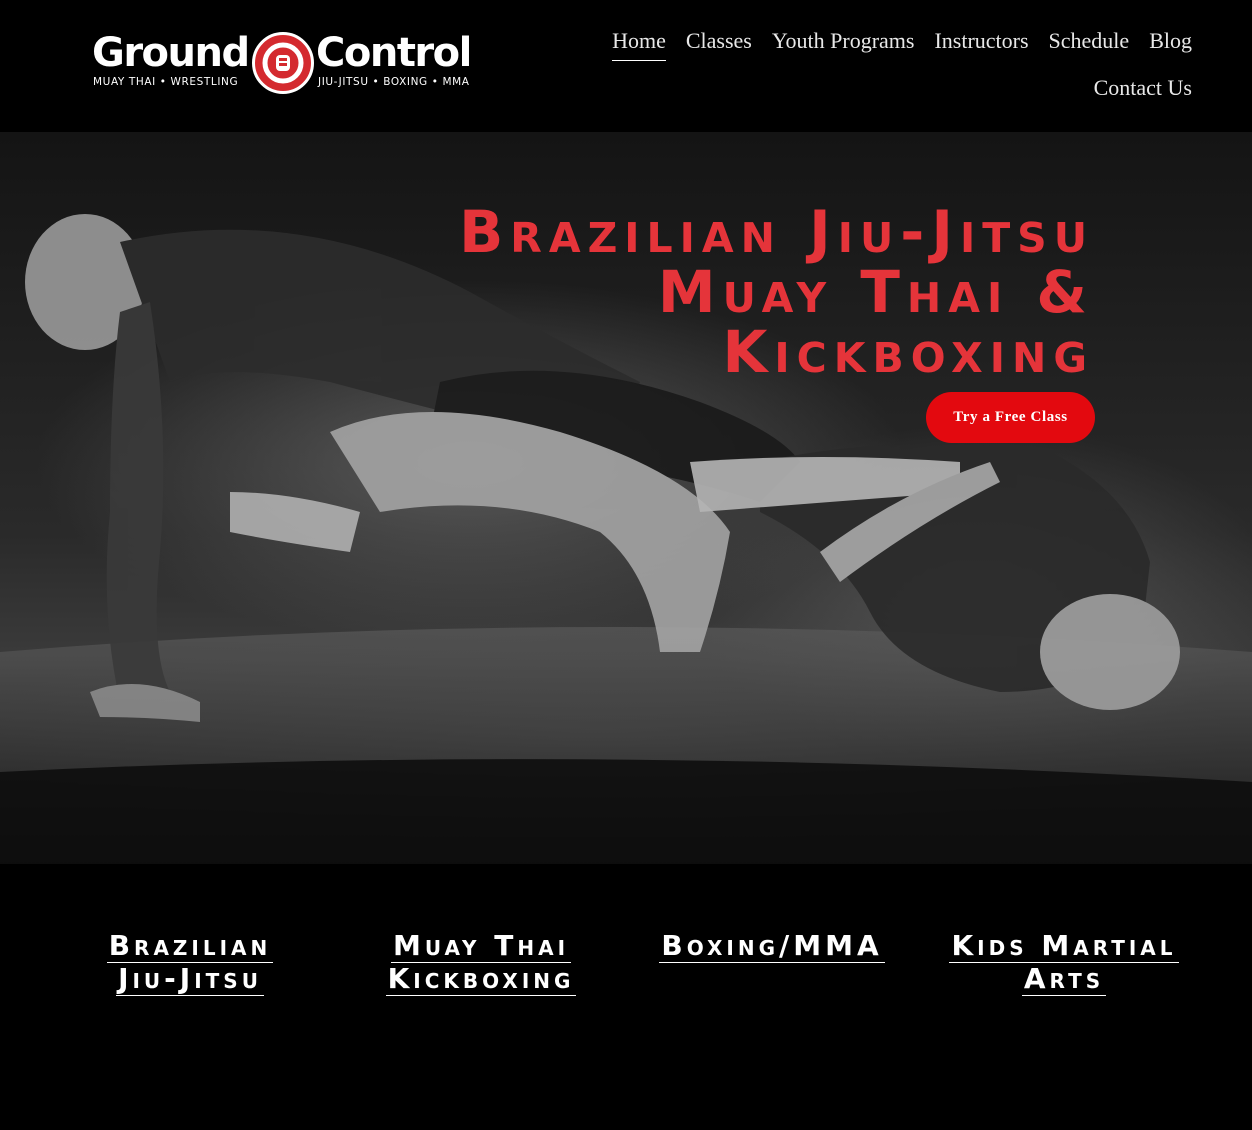 This screenshot has width=1252, height=1130. What do you see at coordinates (908, 352) in the screenshot?
I see `hero-title-line-3: Kickboxing` at bounding box center [908, 352].